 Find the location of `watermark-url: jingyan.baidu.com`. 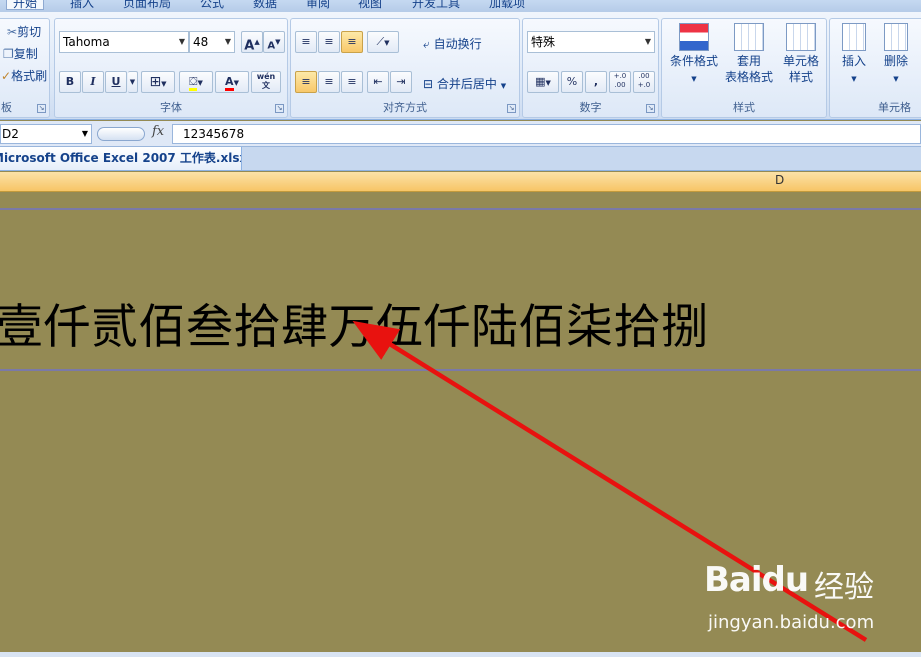

watermark-url: jingyan.baidu.com is located at coordinates (791, 622).